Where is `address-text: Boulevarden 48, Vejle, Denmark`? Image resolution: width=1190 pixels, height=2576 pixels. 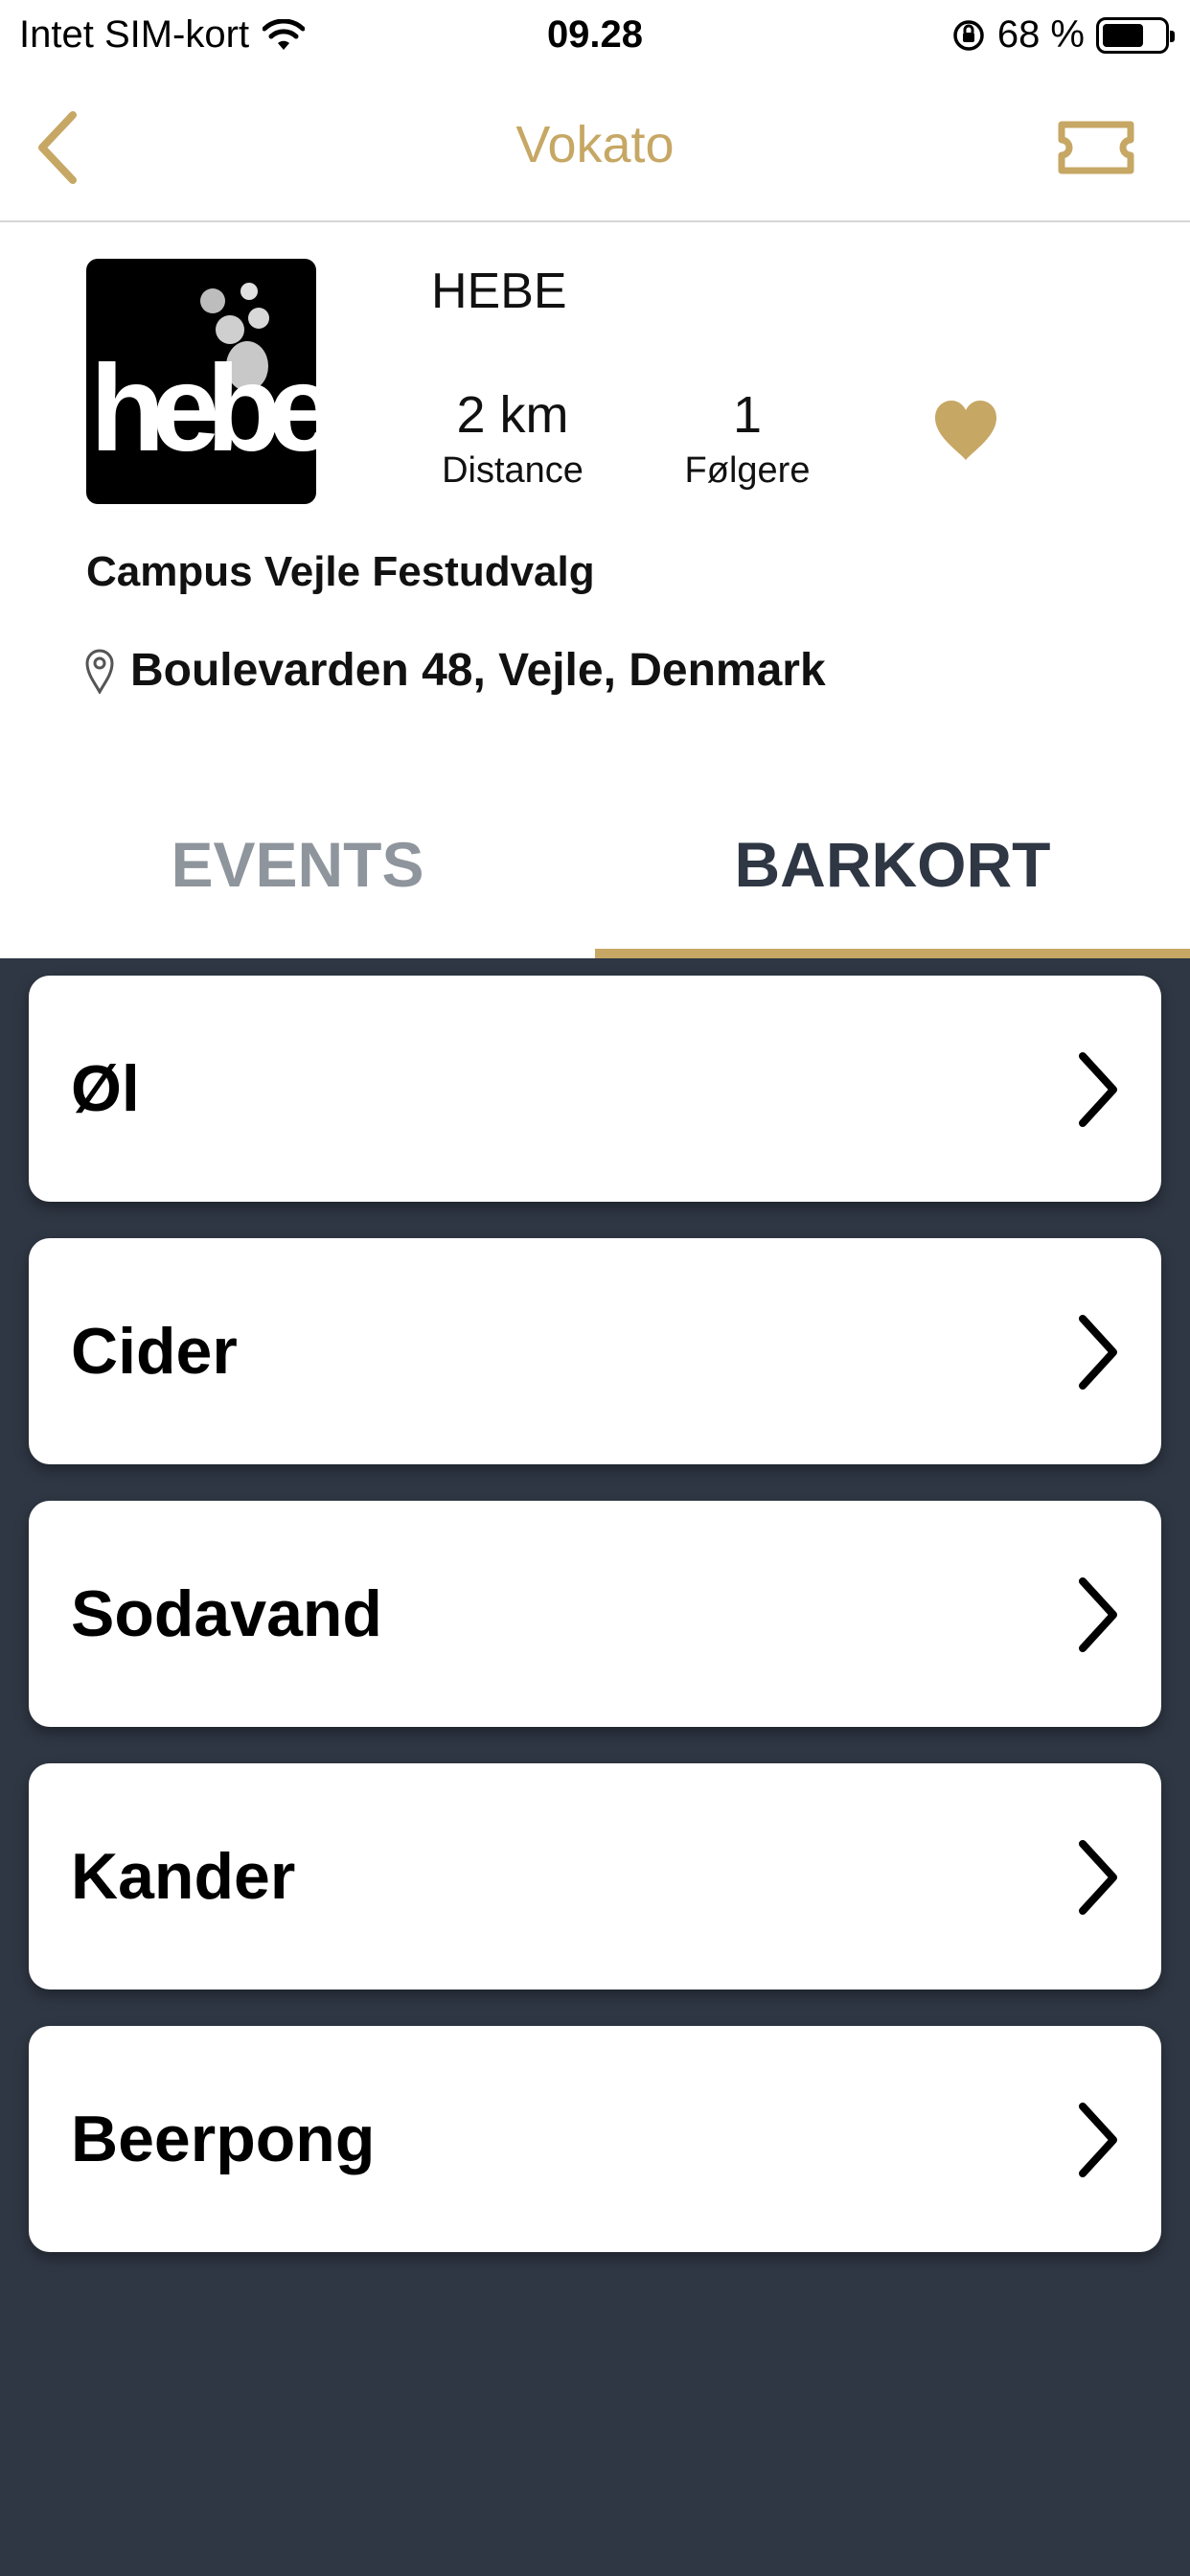
address-text: Boulevarden 48, Vejle, Denmark is located at coordinates (478, 670).